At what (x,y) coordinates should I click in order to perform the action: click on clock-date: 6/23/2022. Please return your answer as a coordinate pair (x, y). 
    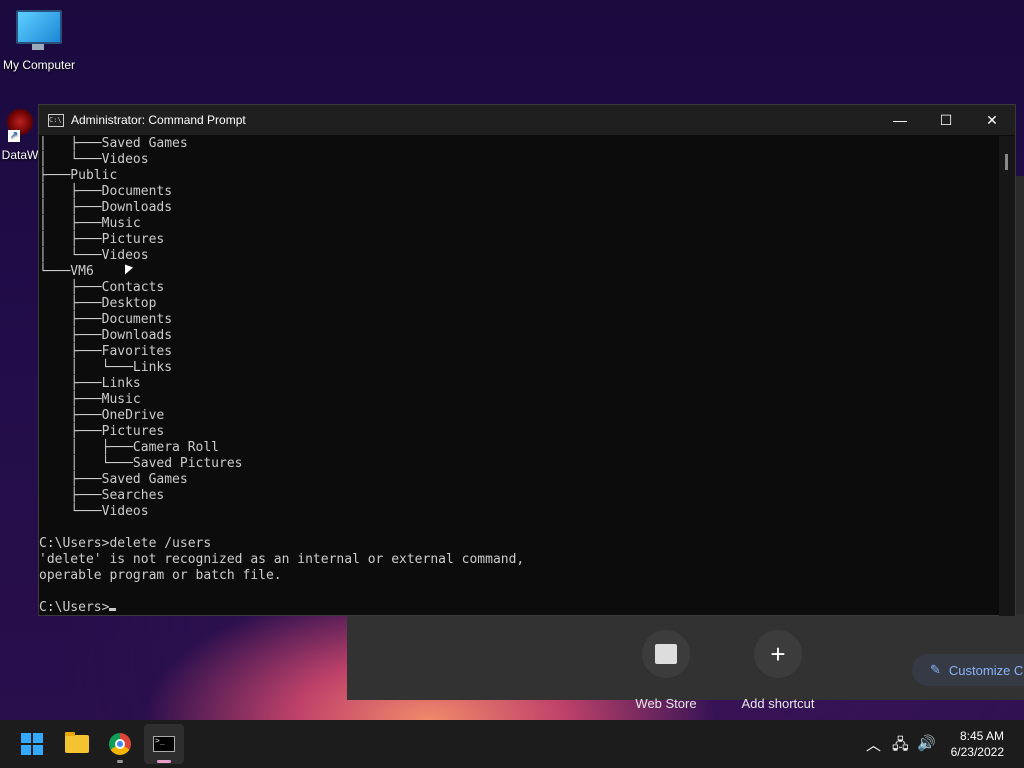
    Looking at the image, I should click on (977, 752).